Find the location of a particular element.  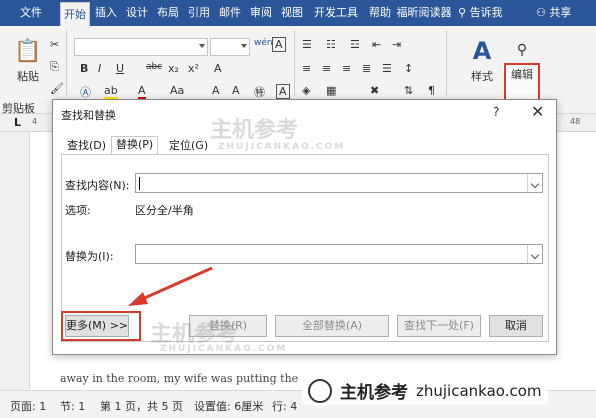

watermark-url: ZHUJICANKAO.COM is located at coordinates (282, 147).